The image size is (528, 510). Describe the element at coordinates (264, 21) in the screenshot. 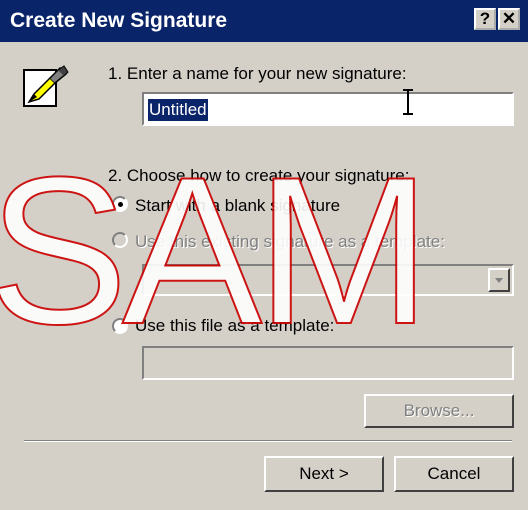

I see `title-bar: Create New Signature ? ✕` at that location.